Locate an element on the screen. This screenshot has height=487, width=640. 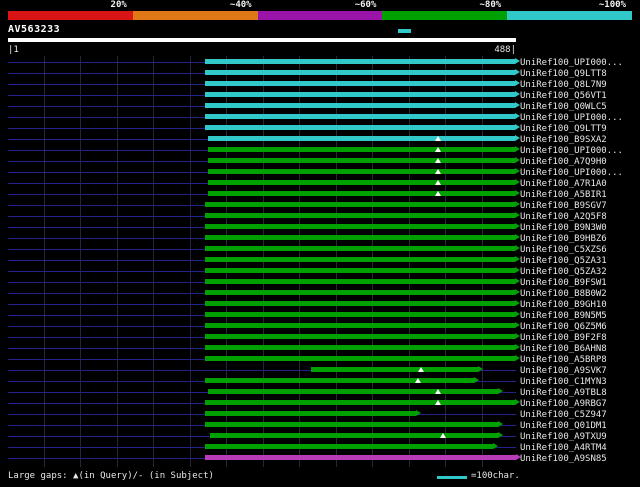
hit-label: UniRef100_Q5ZA32 is located at coordinates (563, 272).